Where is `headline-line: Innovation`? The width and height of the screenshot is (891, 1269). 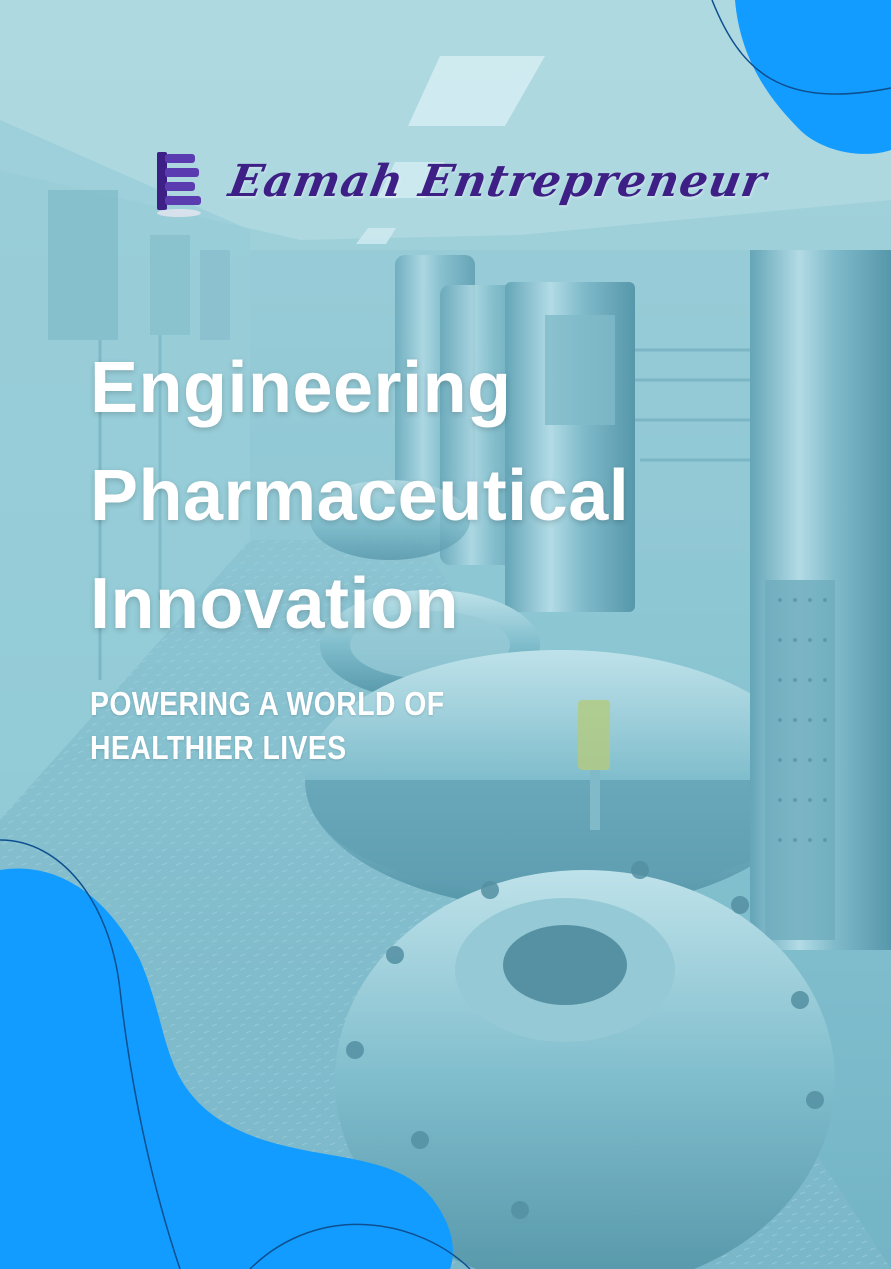
headline-line: Innovation is located at coordinates (274, 604).